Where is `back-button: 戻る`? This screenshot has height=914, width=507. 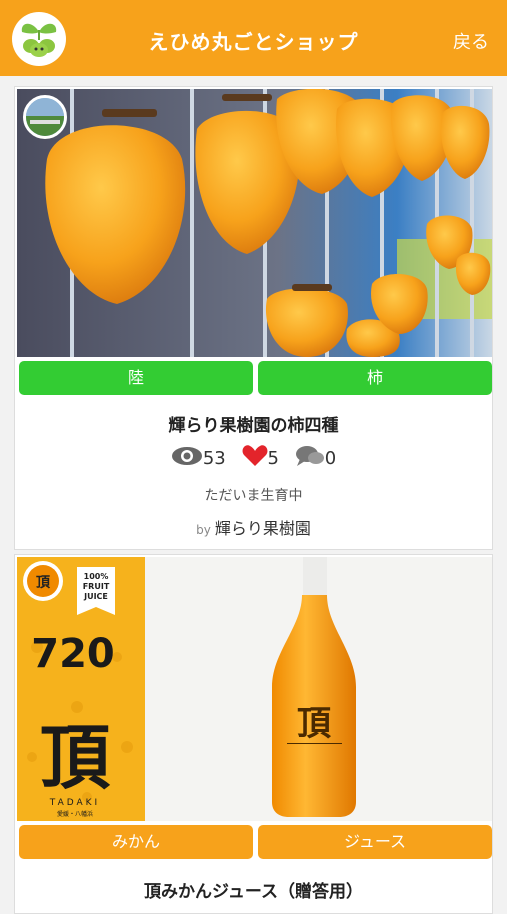
back-button: 戻る is located at coordinates (471, 41).